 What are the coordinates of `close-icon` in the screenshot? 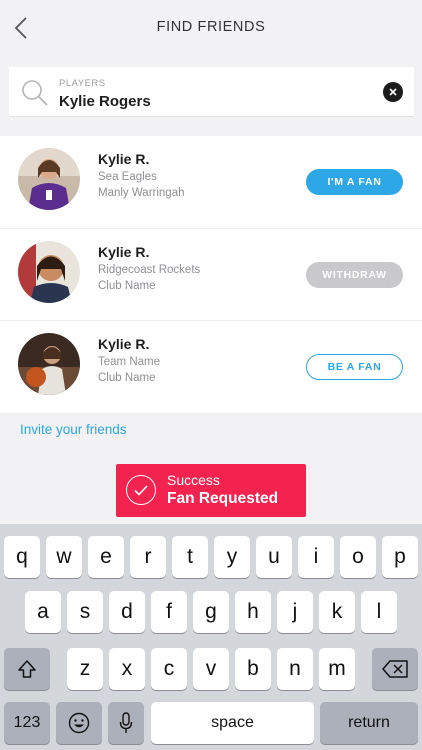 It's located at (393, 92).